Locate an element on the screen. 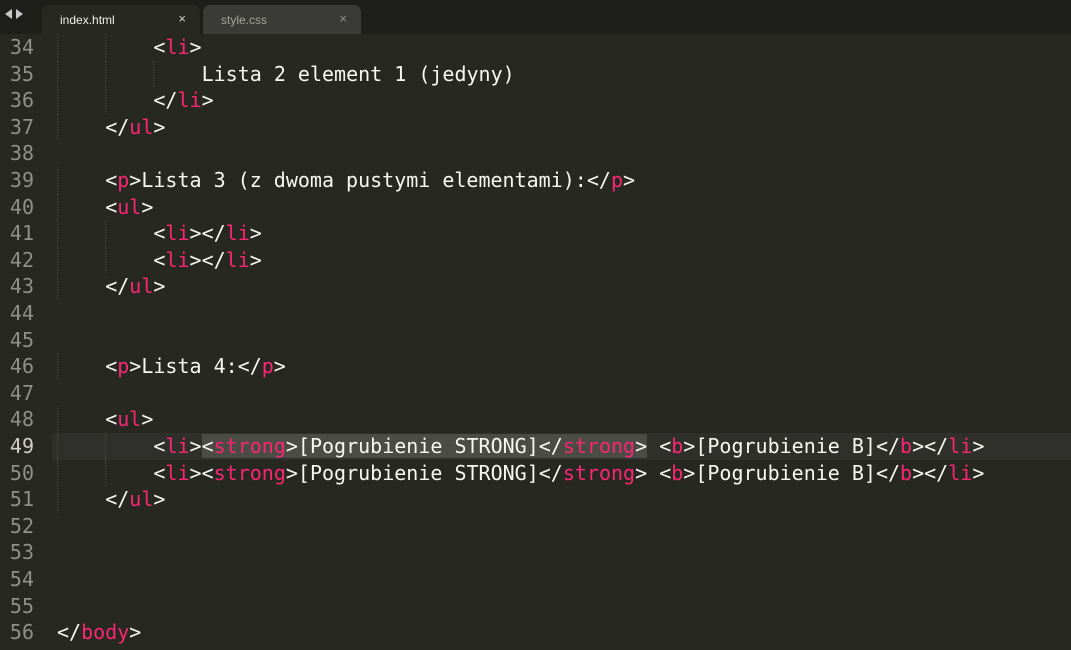 This screenshot has height=650, width=1071. tag-name: body is located at coordinates (105, 632).